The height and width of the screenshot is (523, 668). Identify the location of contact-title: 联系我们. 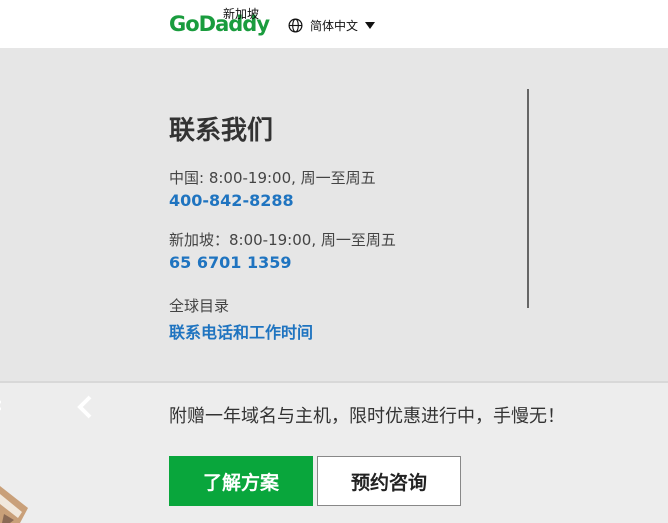
(221, 131).